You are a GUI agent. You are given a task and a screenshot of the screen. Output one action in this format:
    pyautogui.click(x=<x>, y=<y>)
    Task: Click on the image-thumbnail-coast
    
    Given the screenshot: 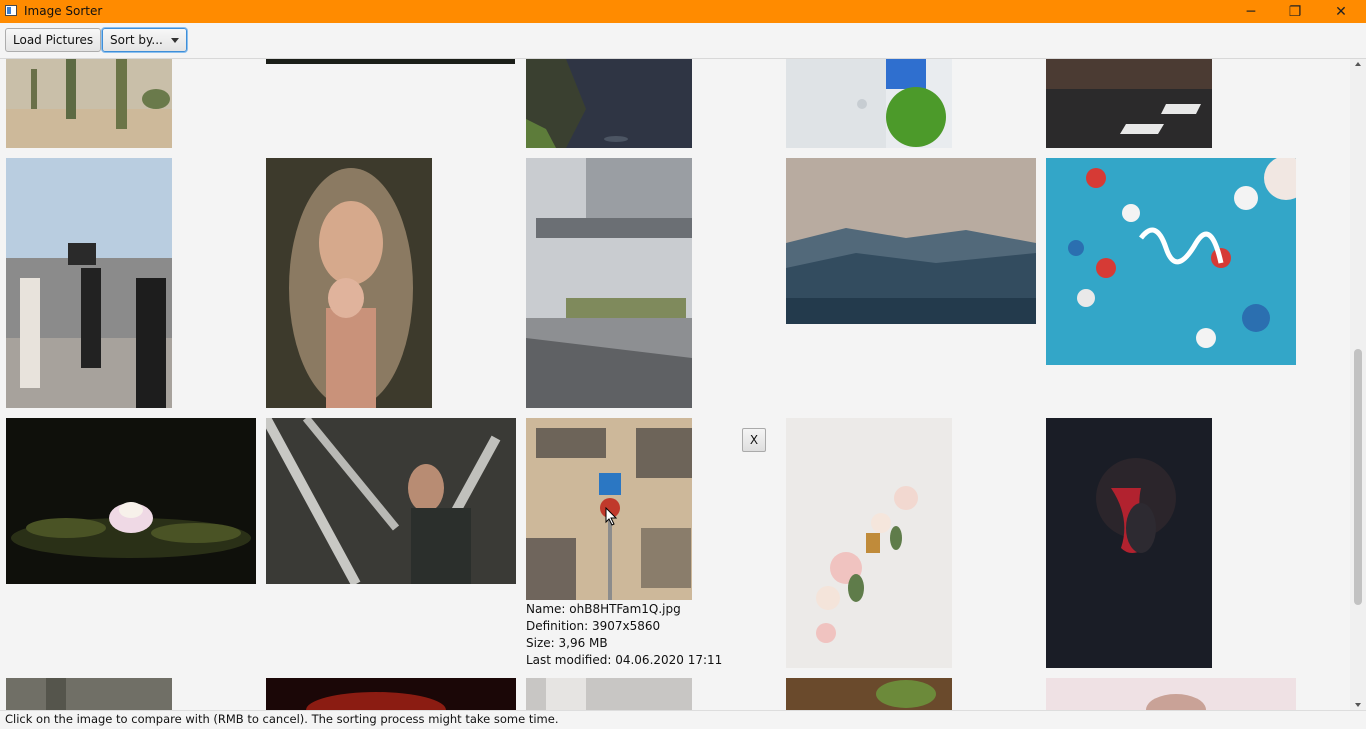 What is the action you would take?
    pyautogui.click(x=609, y=103)
    